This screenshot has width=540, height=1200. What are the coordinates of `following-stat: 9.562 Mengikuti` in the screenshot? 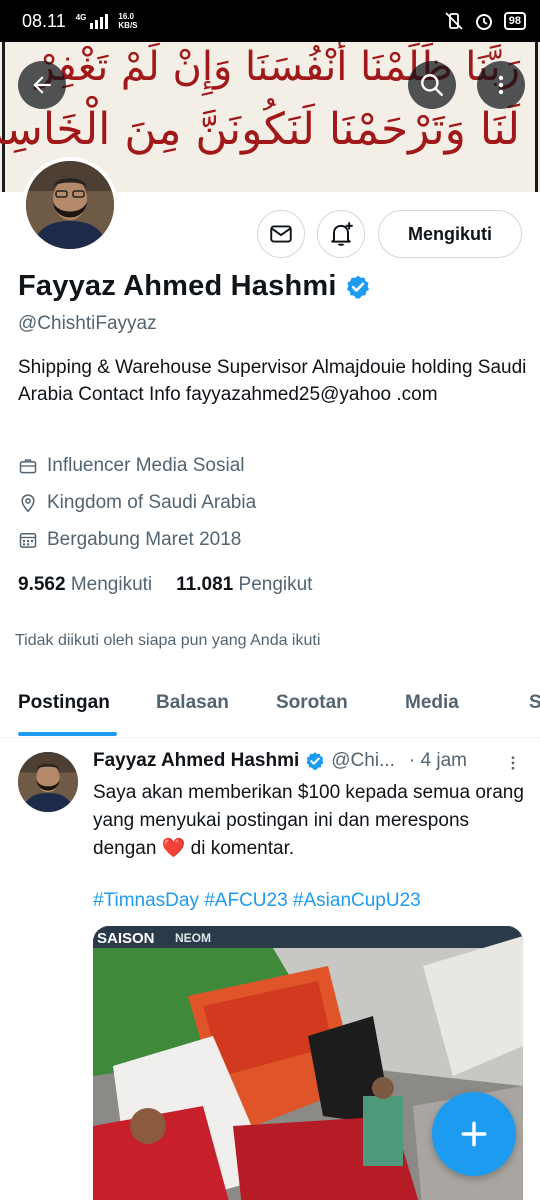 It's located at (85, 585).